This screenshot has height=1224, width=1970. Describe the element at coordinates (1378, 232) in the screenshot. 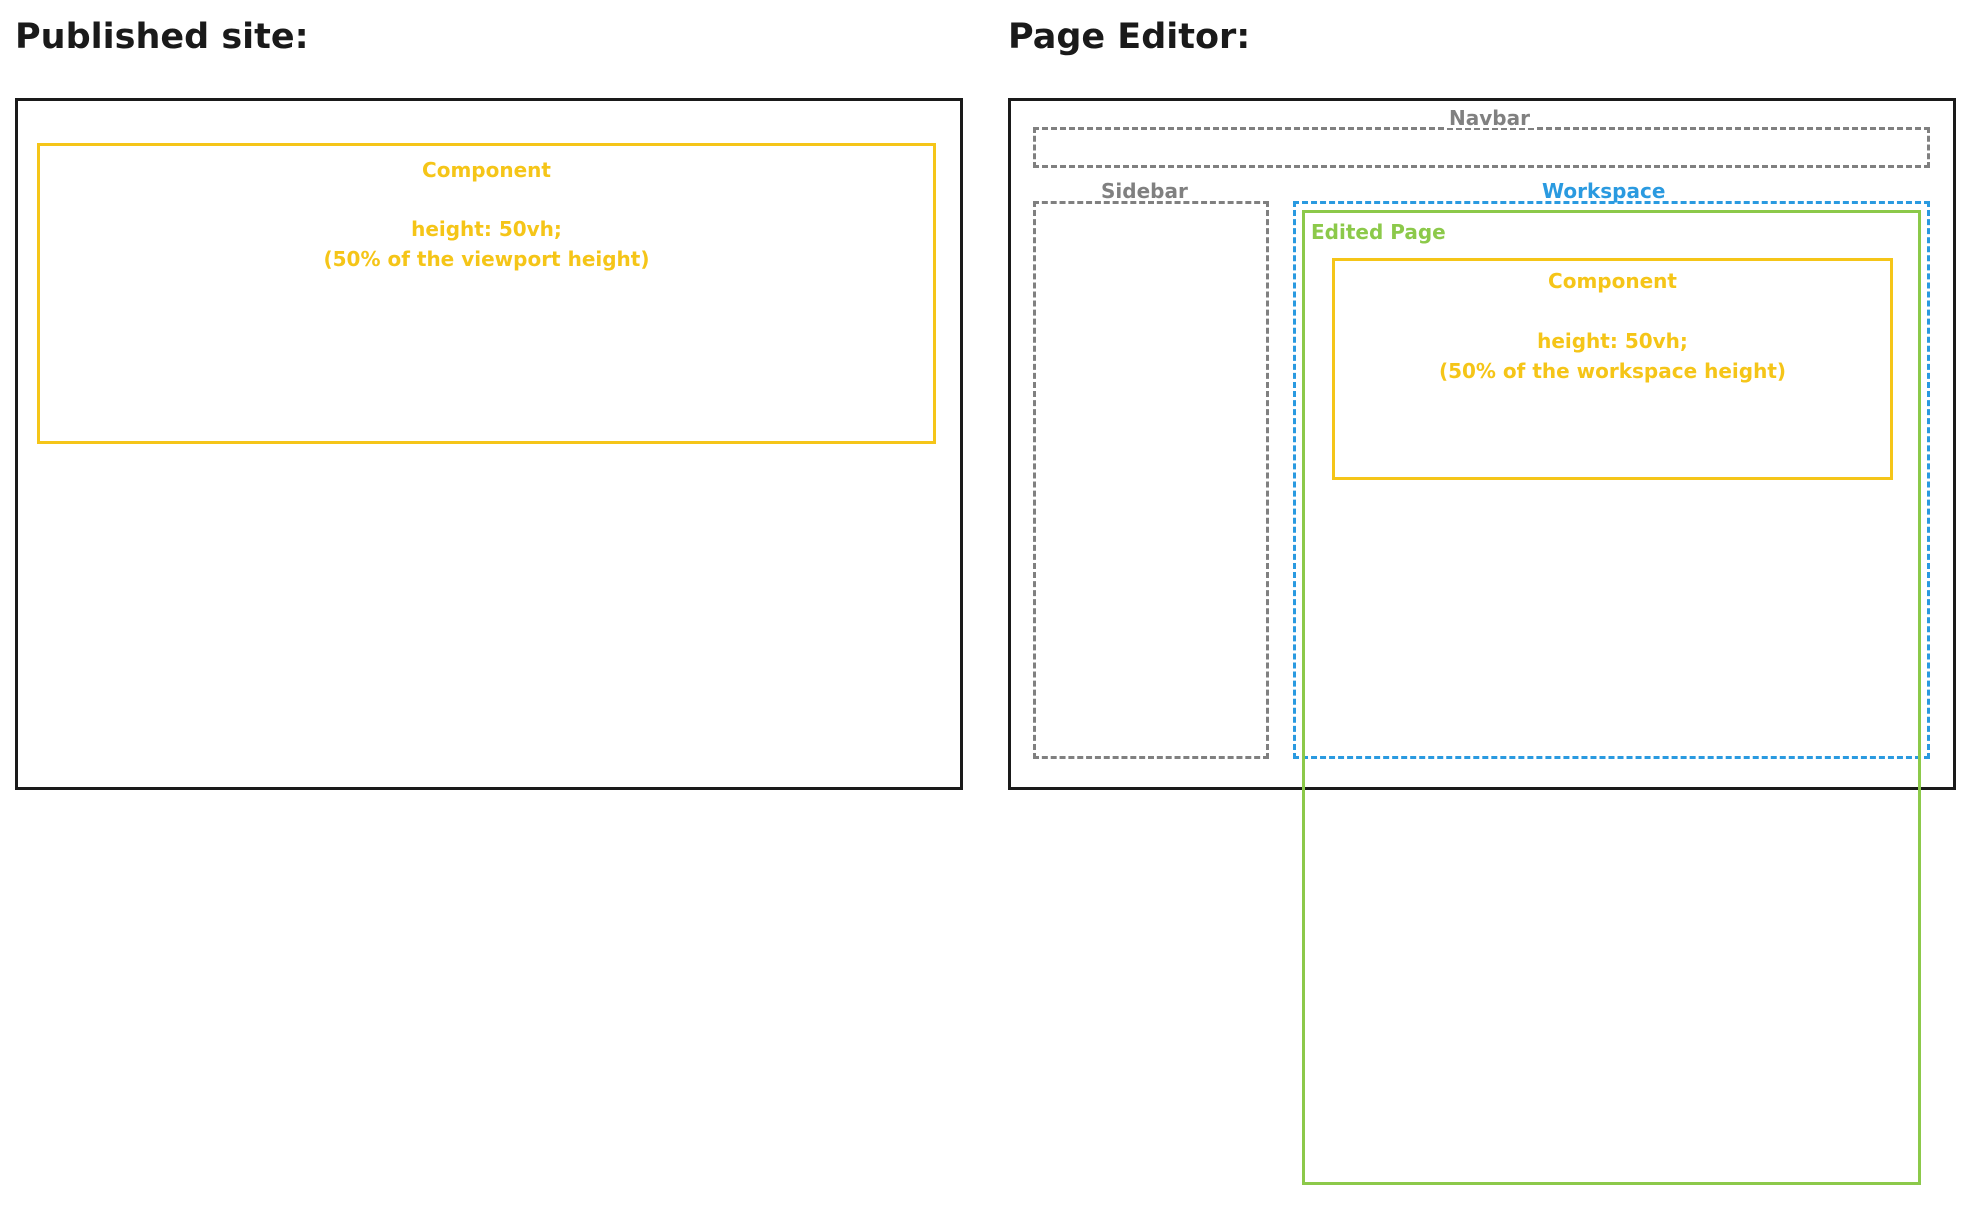

I see `edited-page-label: Edited Page` at that location.